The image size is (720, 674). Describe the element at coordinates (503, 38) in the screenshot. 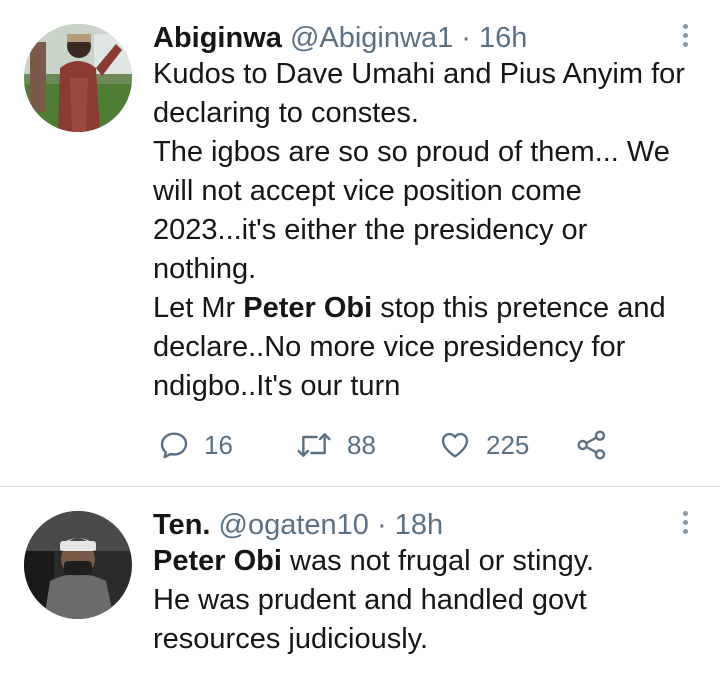

I see `timestamp: 16h` at that location.